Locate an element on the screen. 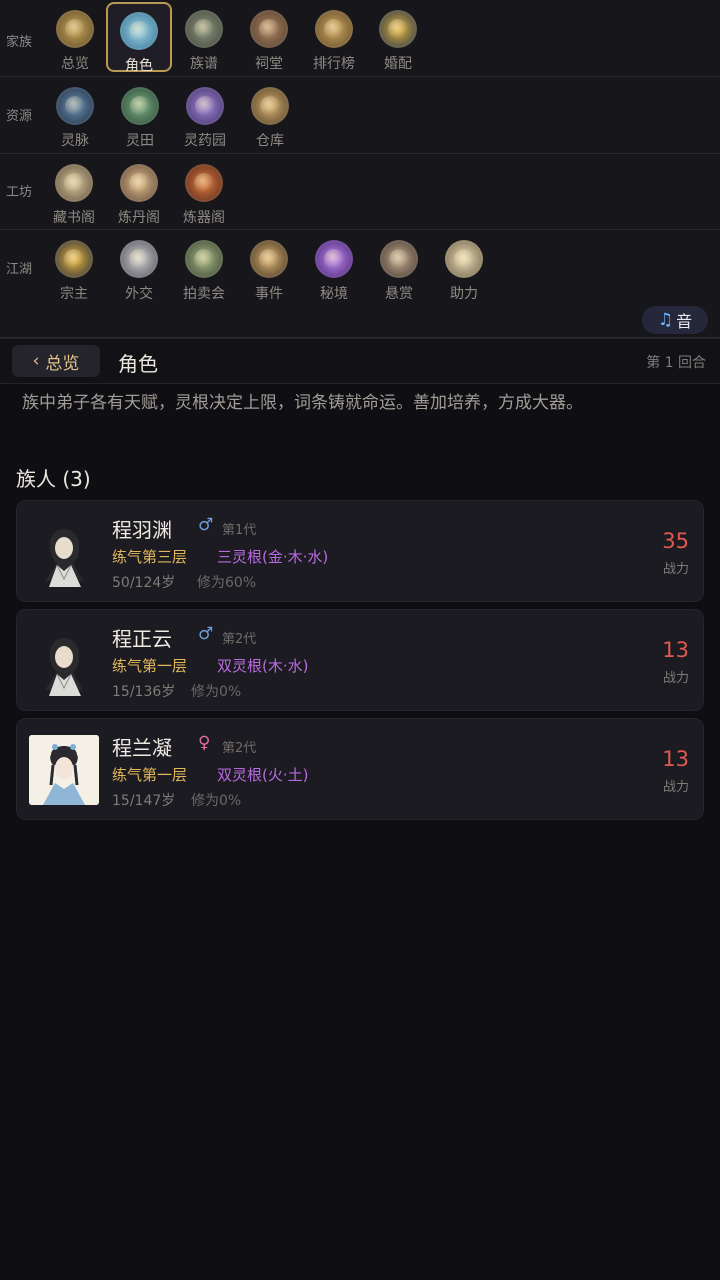 This screenshot has height=1280, width=720. nav-label-ranking: 排行榜 is located at coordinates (334, 64).